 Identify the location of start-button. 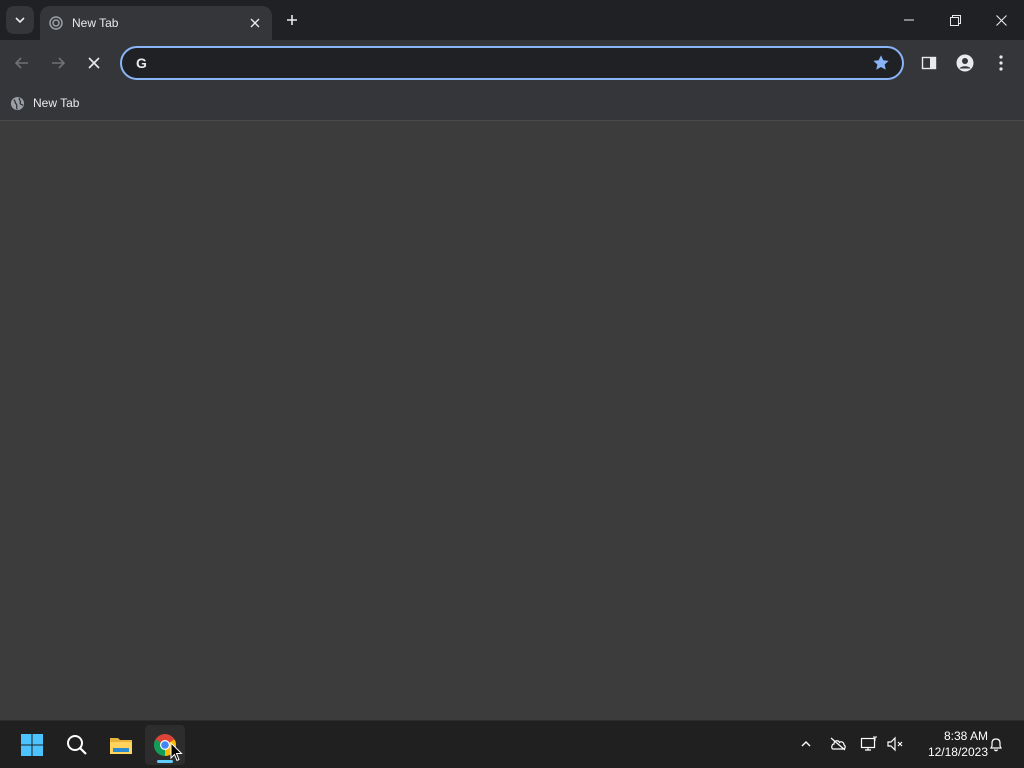
(32, 745).